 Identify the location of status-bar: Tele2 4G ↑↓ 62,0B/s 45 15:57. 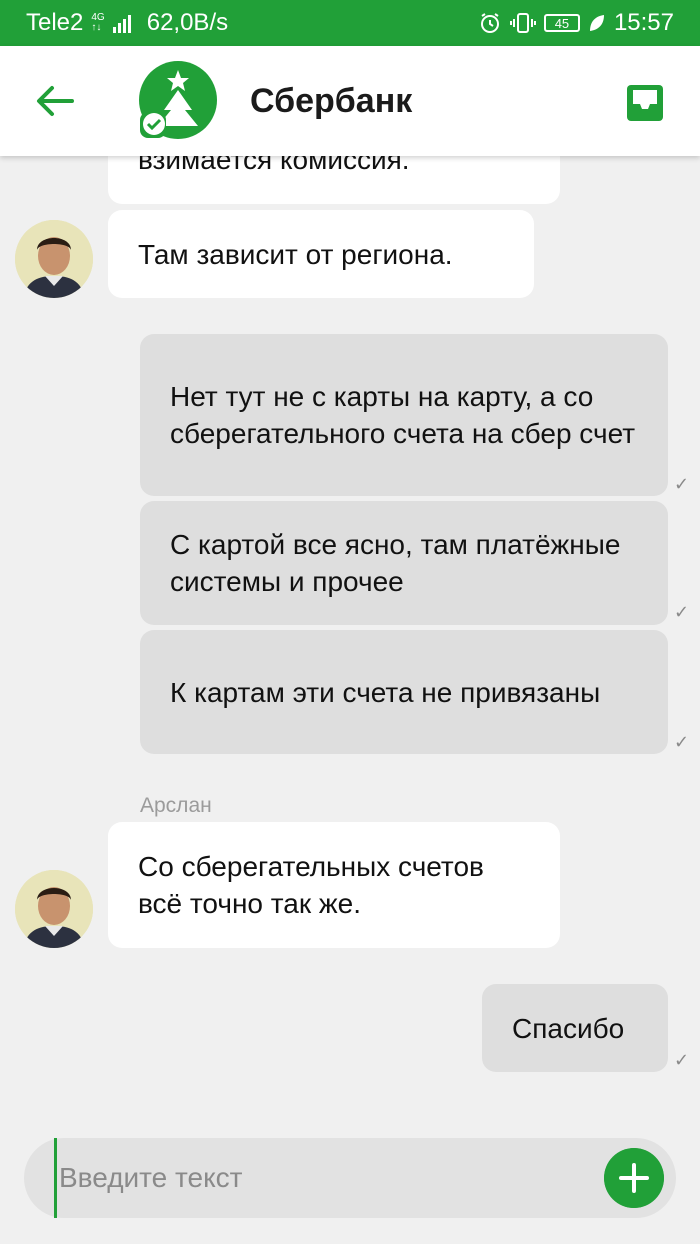
(350, 23).